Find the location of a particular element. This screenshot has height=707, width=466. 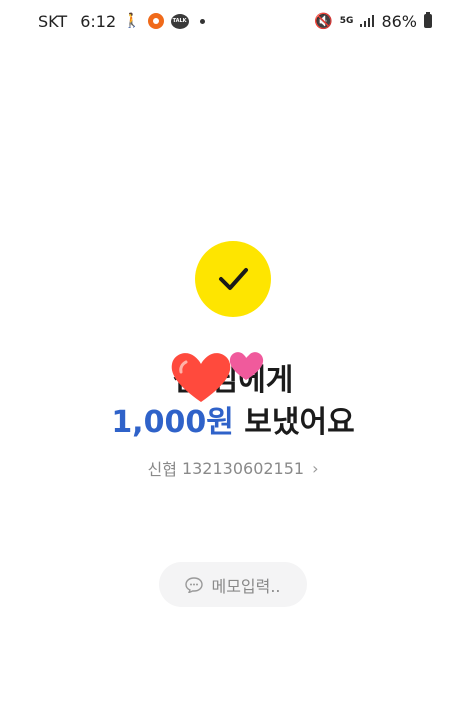

success-badge is located at coordinates (233, 279).